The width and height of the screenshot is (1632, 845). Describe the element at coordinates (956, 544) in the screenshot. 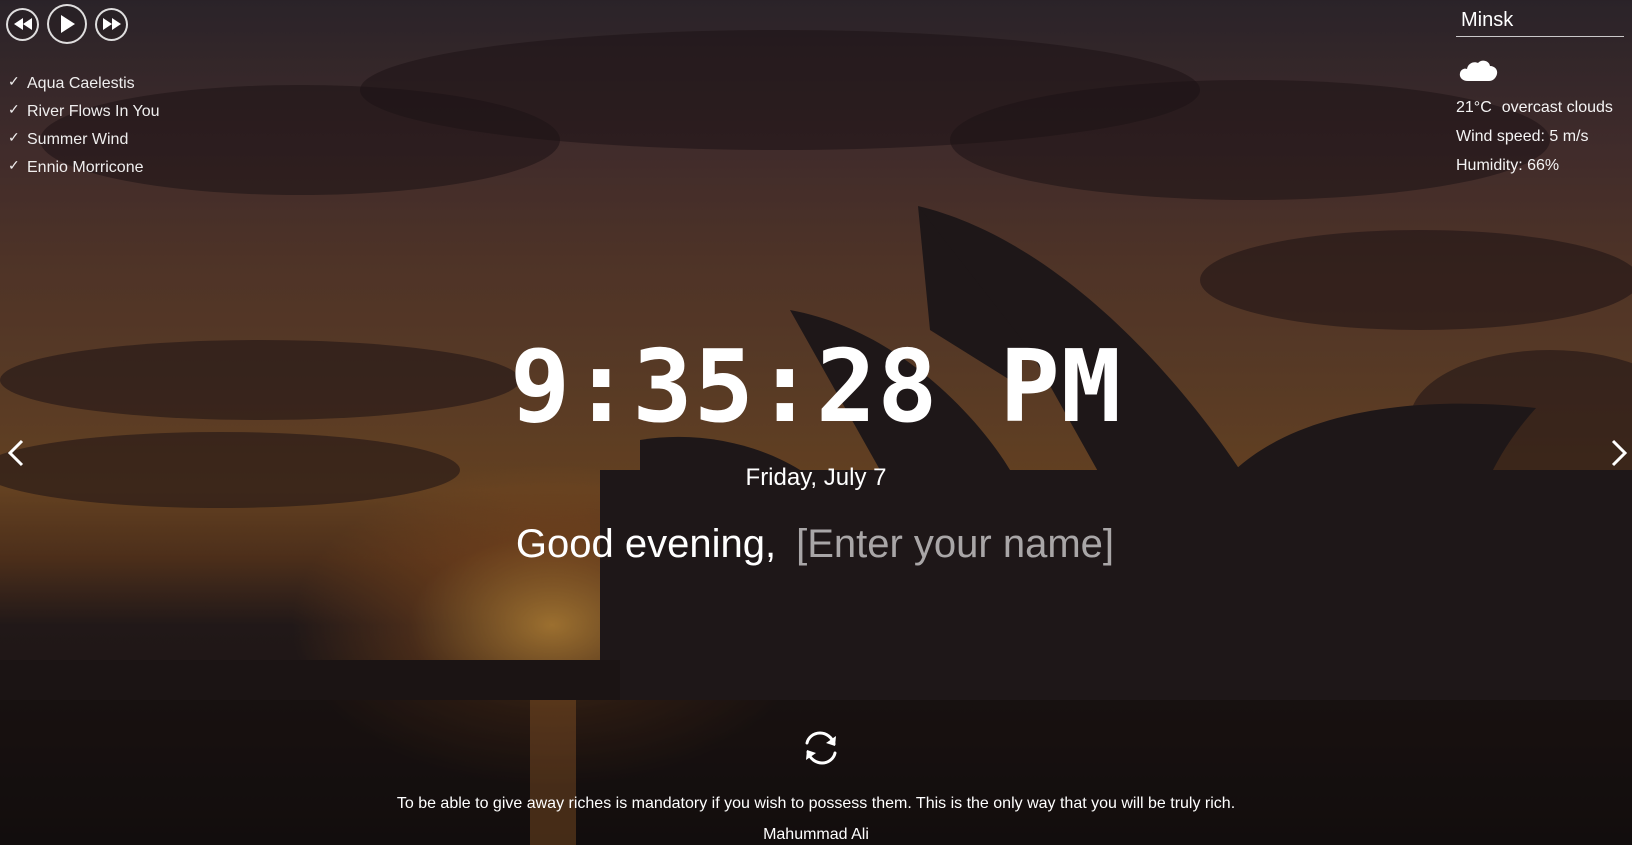

I see `name-input` at that location.